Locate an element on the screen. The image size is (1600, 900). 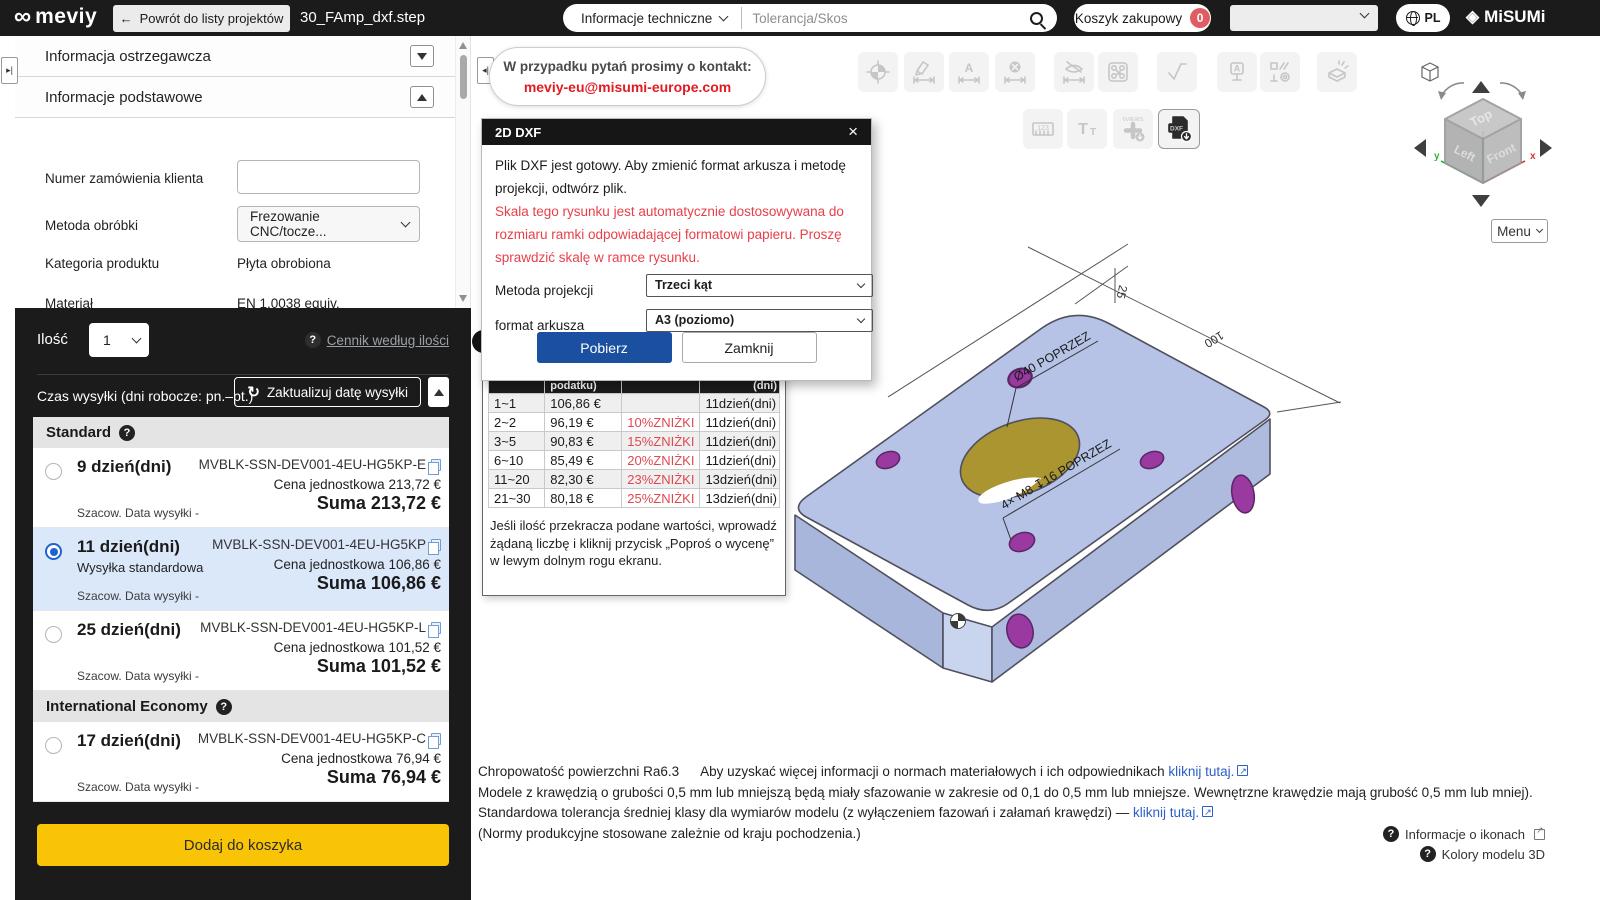
part-number: MVBLK-SSN-DEV001-4EU-HG5KP-L is located at coordinates (313, 627).